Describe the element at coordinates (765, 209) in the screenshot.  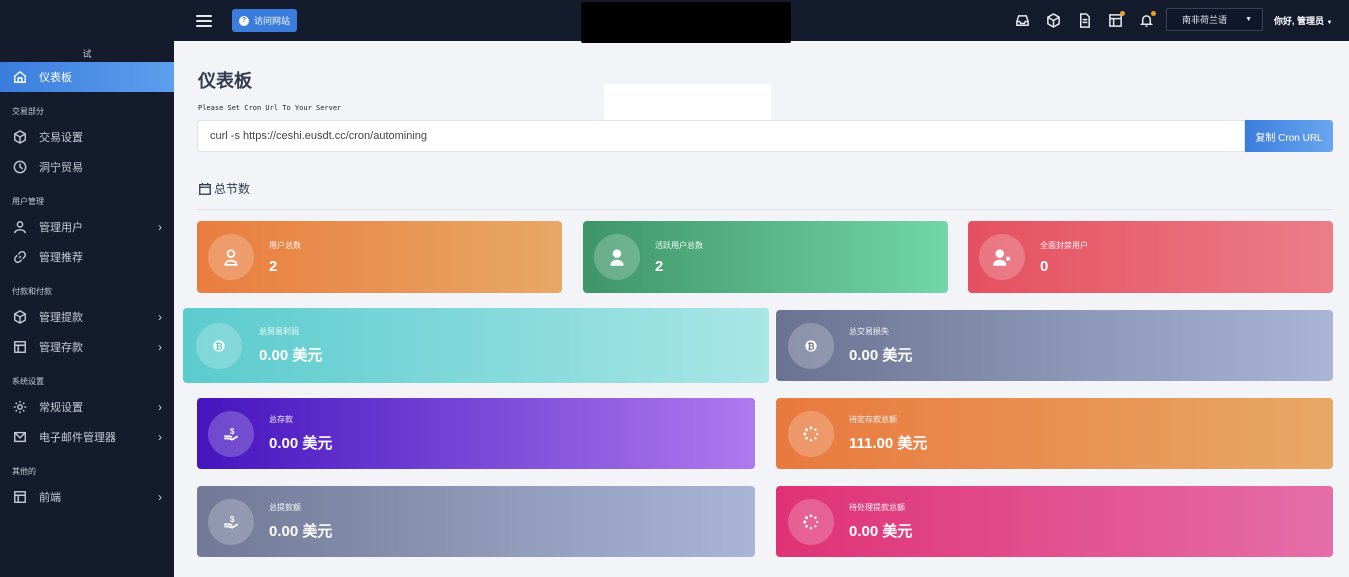
I see `divider` at that location.